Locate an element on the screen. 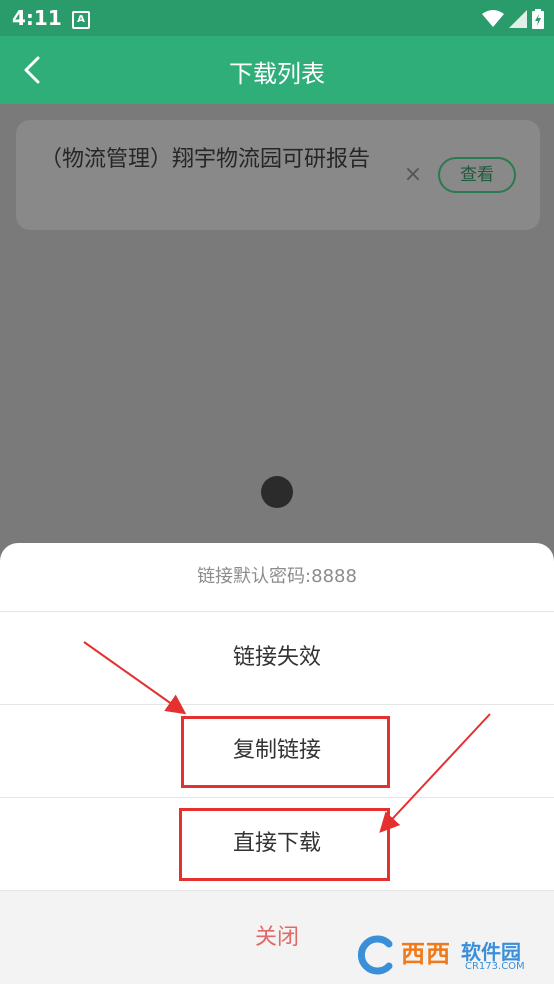 The height and width of the screenshot is (984, 554). view-button: 查看 is located at coordinates (477, 175).